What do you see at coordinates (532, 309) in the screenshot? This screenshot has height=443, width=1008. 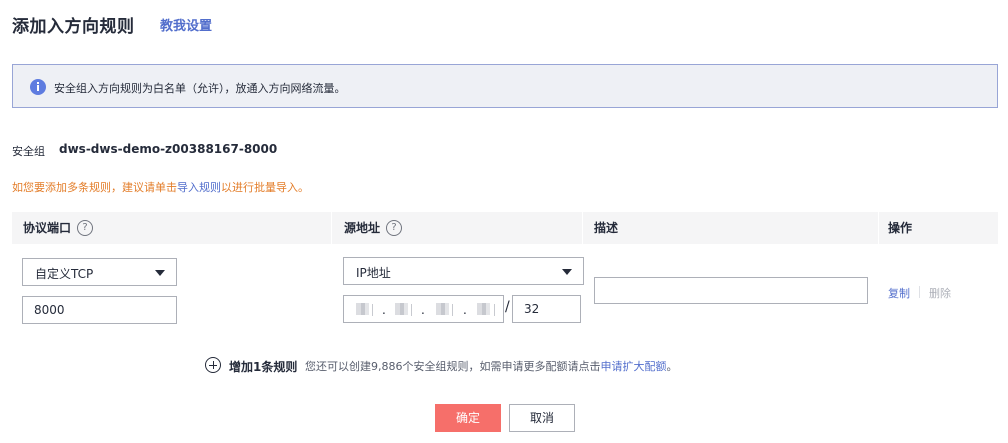 I see `mask-input-value: 32` at bounding box center [532, 309].